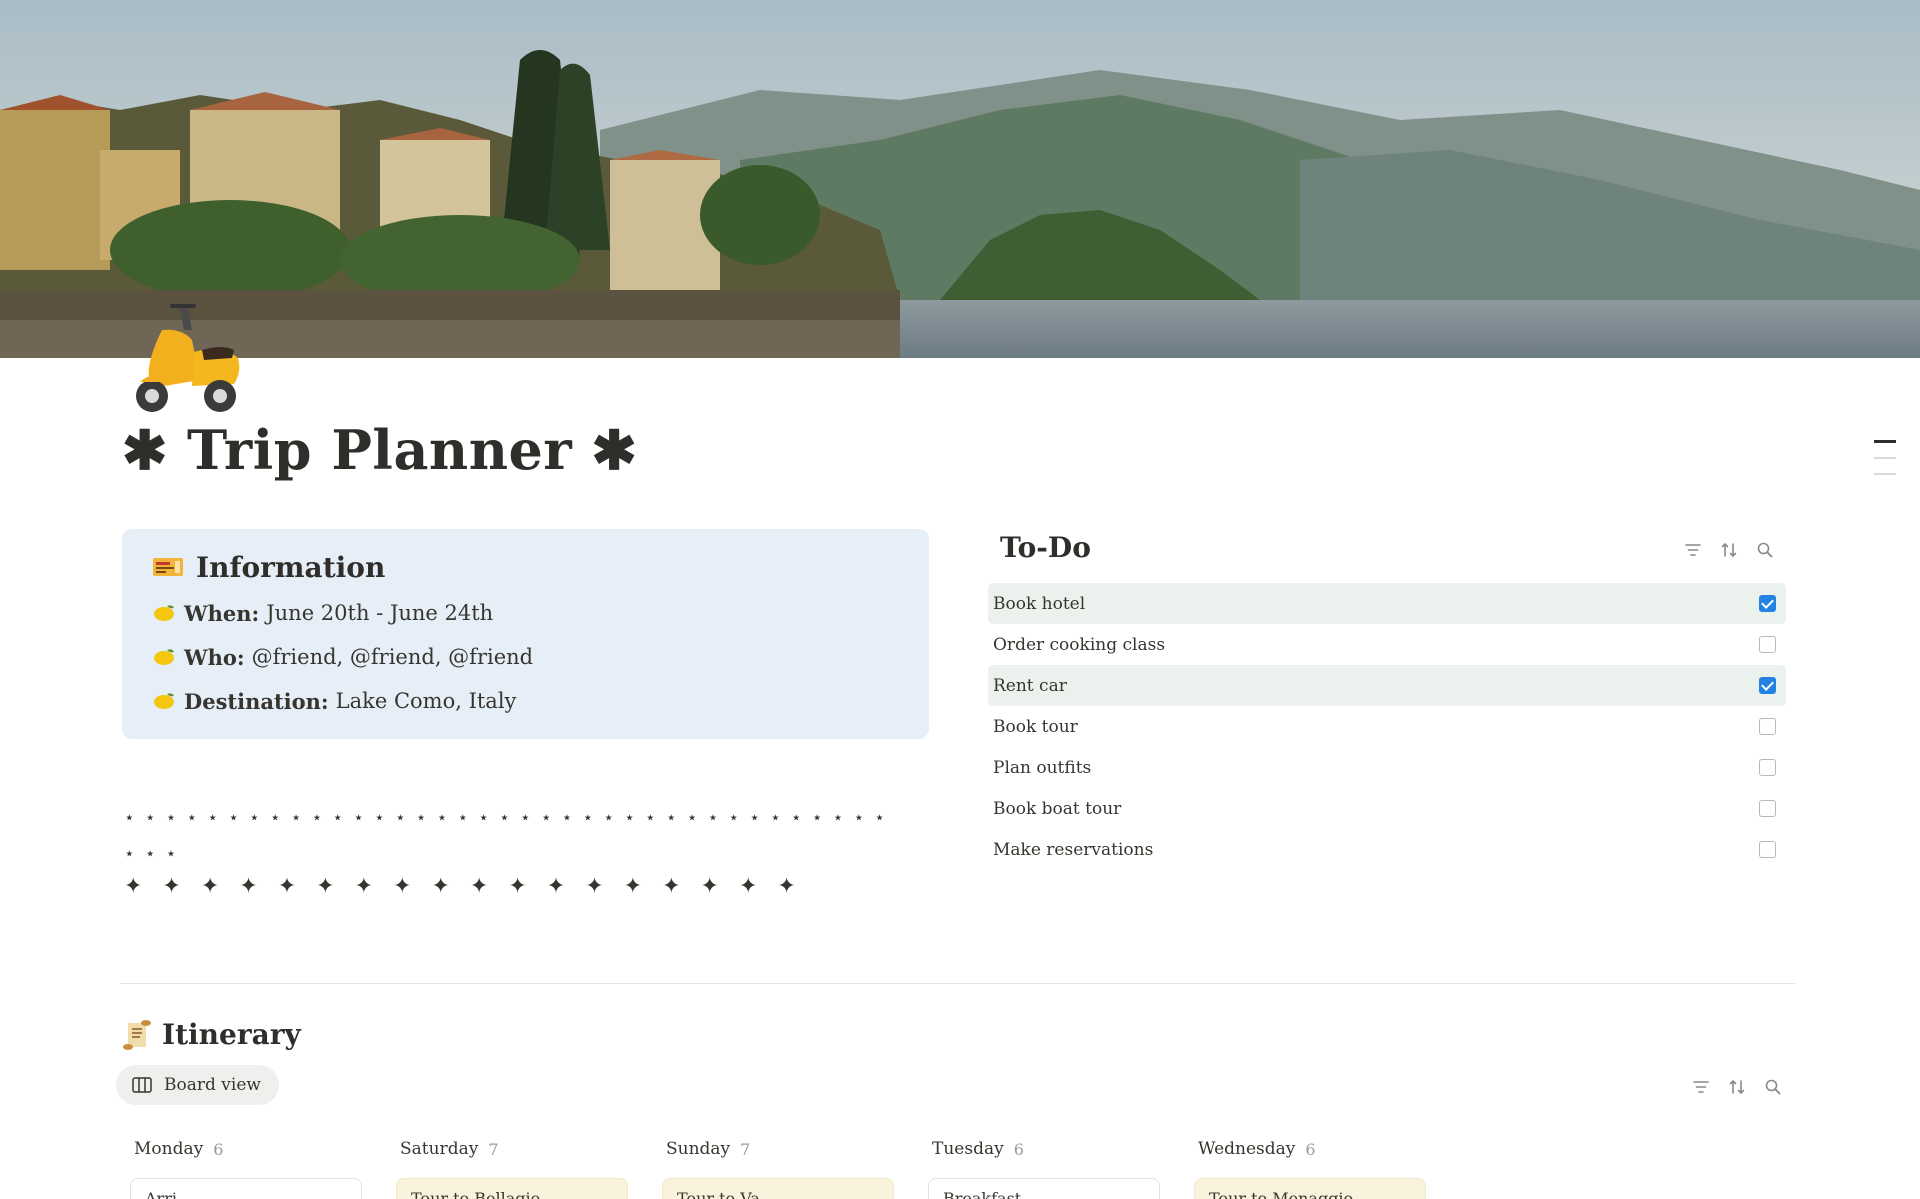 The image size is (1920, 1199). What do you see at coordinates (774, 1167) in the screenshot?
I see `board-column-sunday: Sunday 7 Tour to Va` at bounding box center [774, 1167].